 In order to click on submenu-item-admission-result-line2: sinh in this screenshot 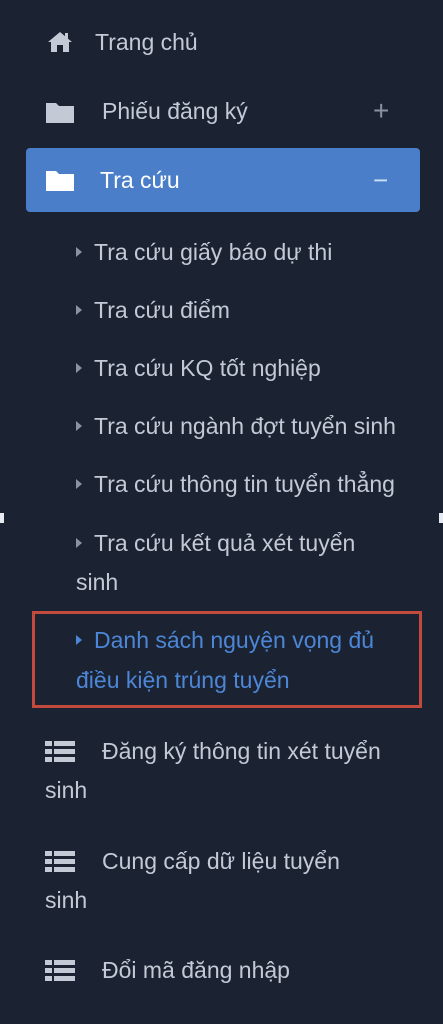, I will do `click(97, 582)`.